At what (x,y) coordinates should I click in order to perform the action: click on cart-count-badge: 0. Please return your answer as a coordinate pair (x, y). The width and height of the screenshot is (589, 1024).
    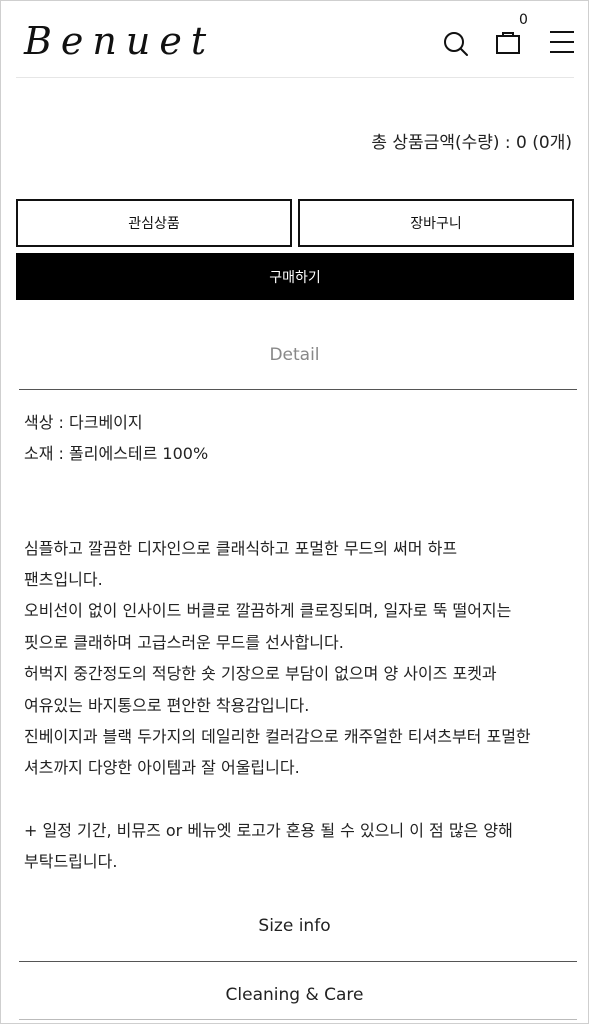
    Looking at the image, I should click on (523, 20).